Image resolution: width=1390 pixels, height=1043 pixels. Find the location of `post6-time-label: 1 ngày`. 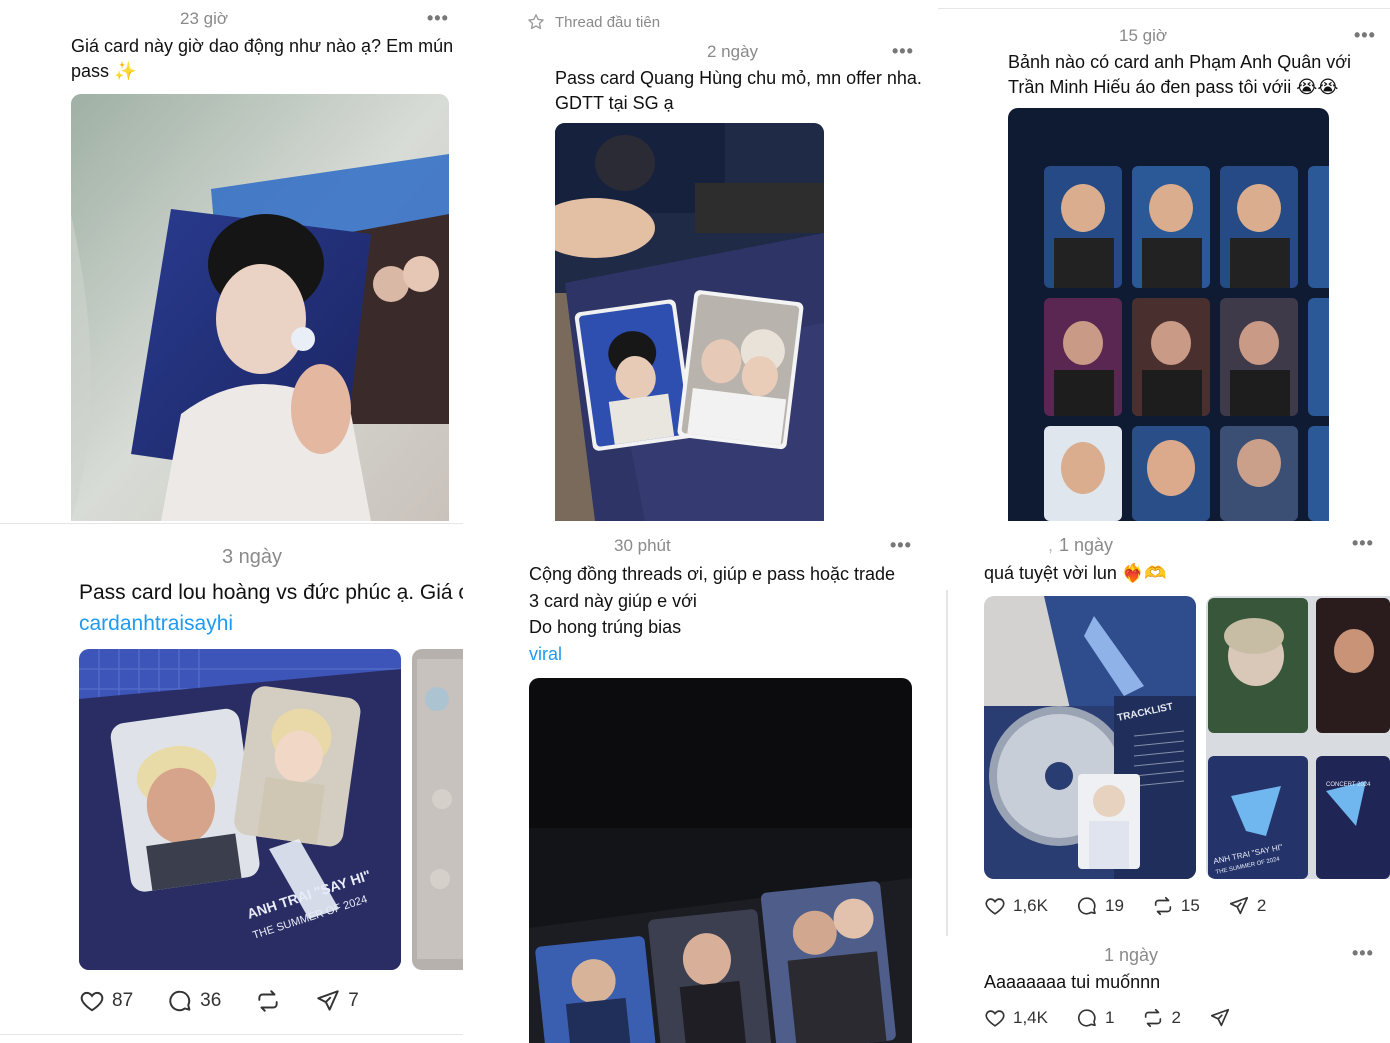

post6-time-label: 1 ngày is located at coordinates (1086, 545).